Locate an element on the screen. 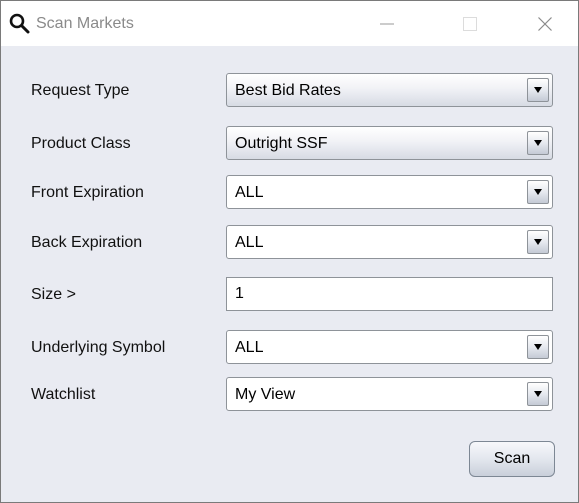 Image resolution: width=579 pixels, height=503 pixels. size-field is located at coordinates (389, 294).